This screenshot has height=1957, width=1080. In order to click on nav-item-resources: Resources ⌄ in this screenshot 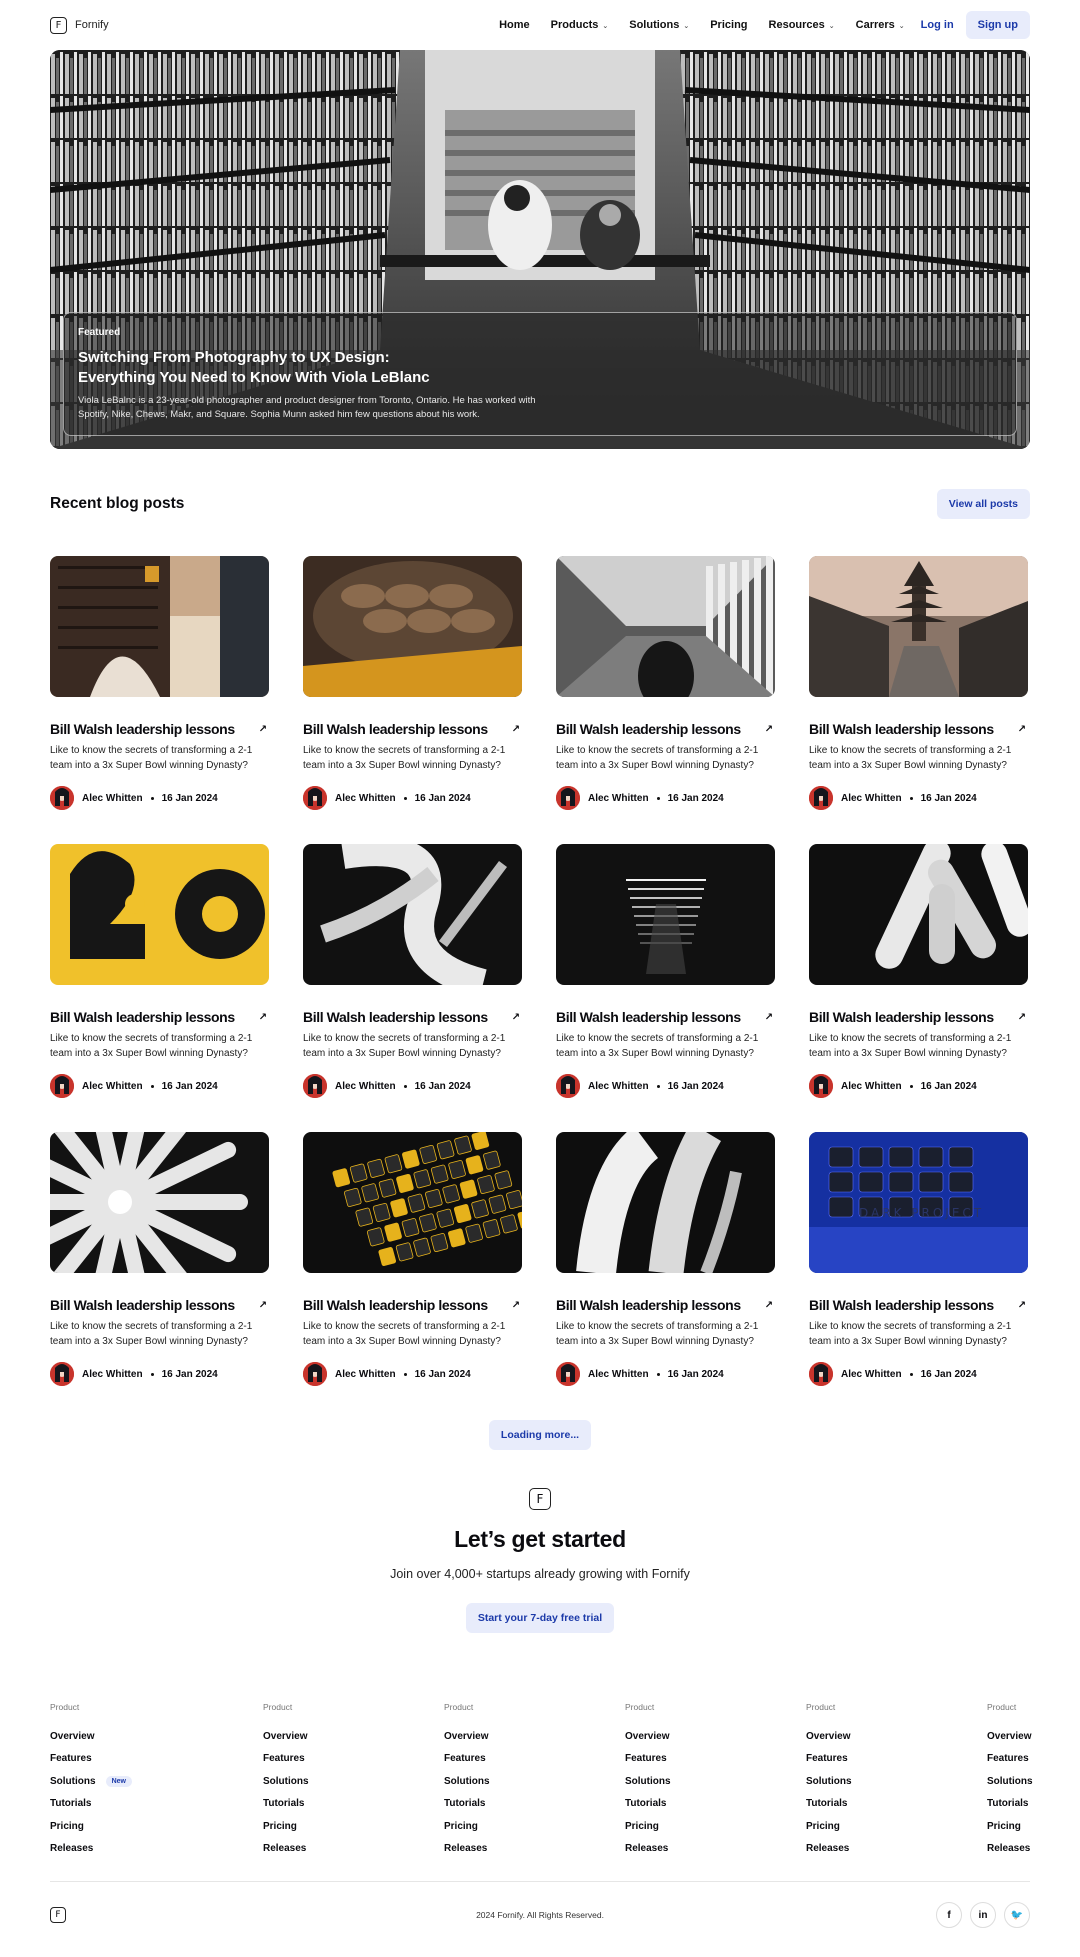, I will do `click(802, 25)`.